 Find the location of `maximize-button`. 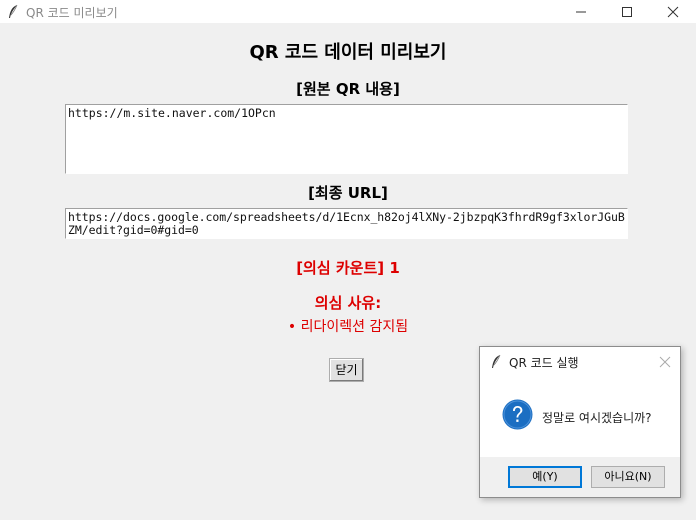

maximize-button is located at coordinates (627, 11).